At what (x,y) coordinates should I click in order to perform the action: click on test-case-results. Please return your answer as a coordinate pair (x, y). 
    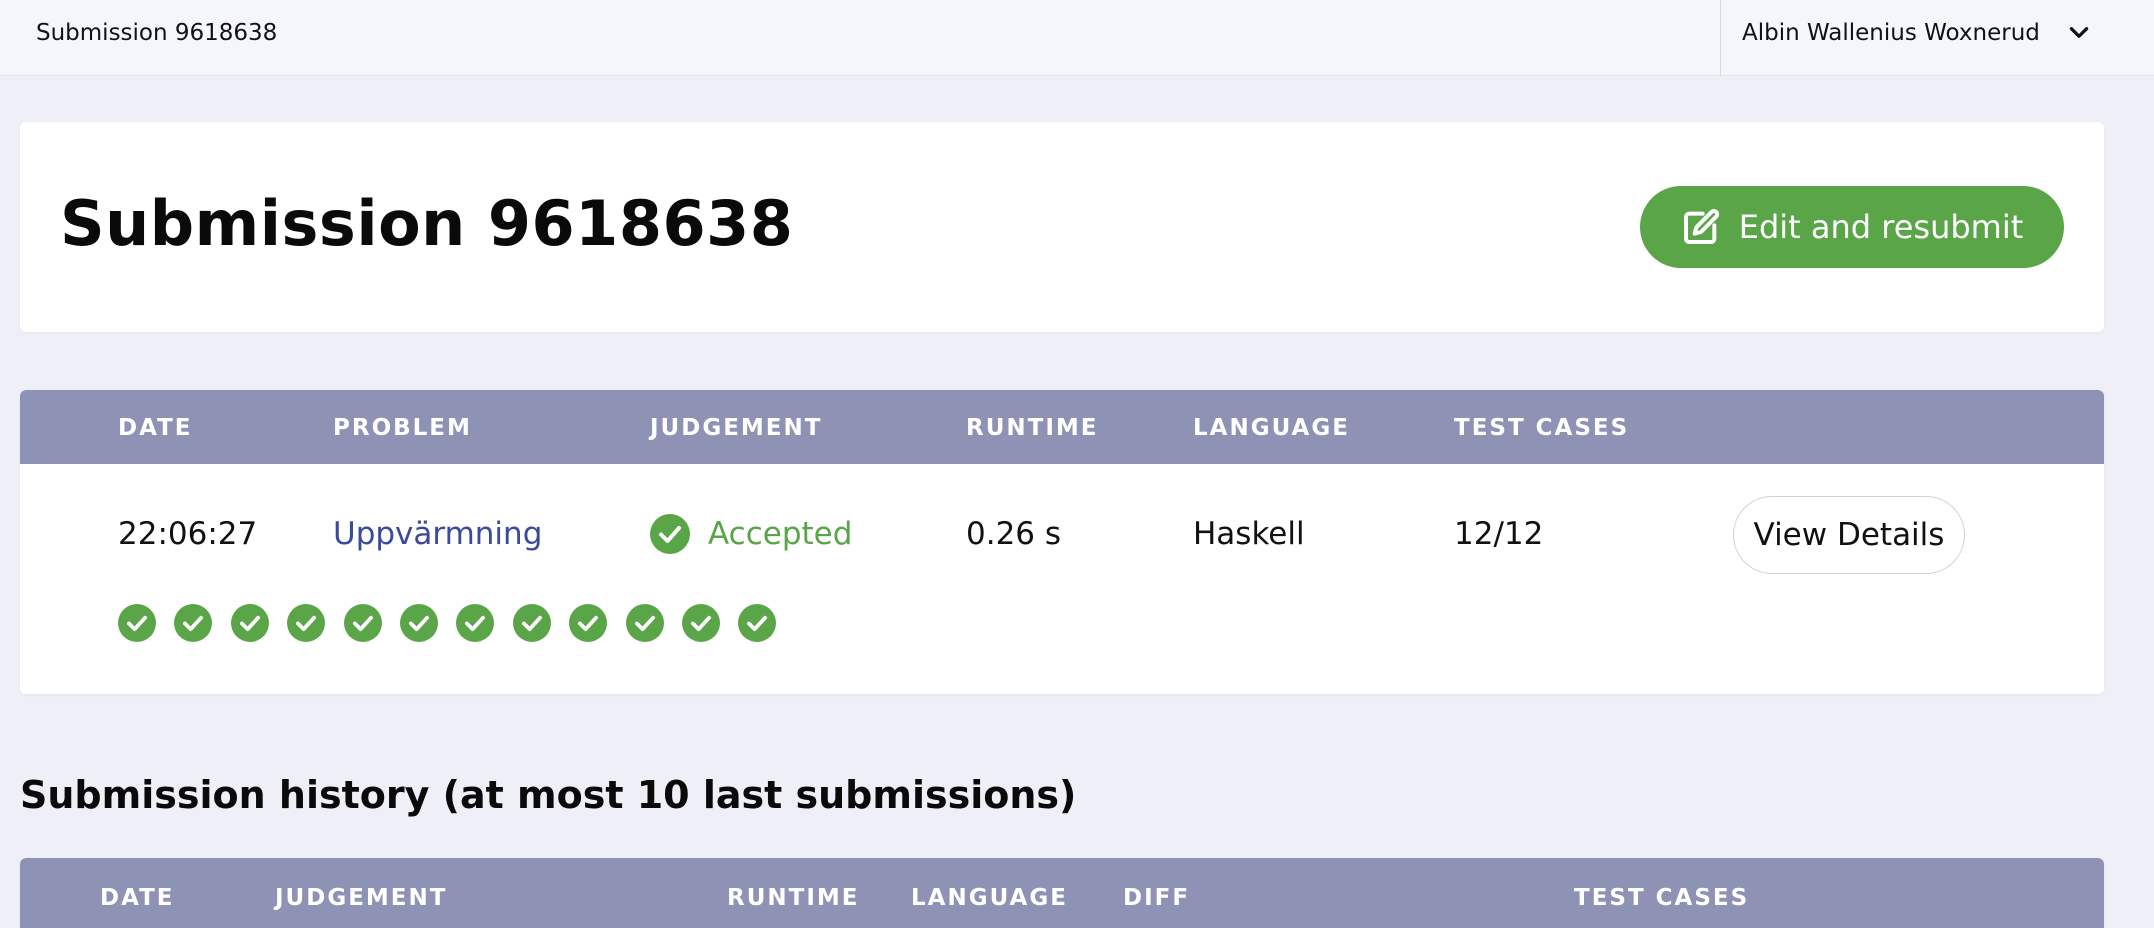
    Looking at the image, I should click on (447, 623).